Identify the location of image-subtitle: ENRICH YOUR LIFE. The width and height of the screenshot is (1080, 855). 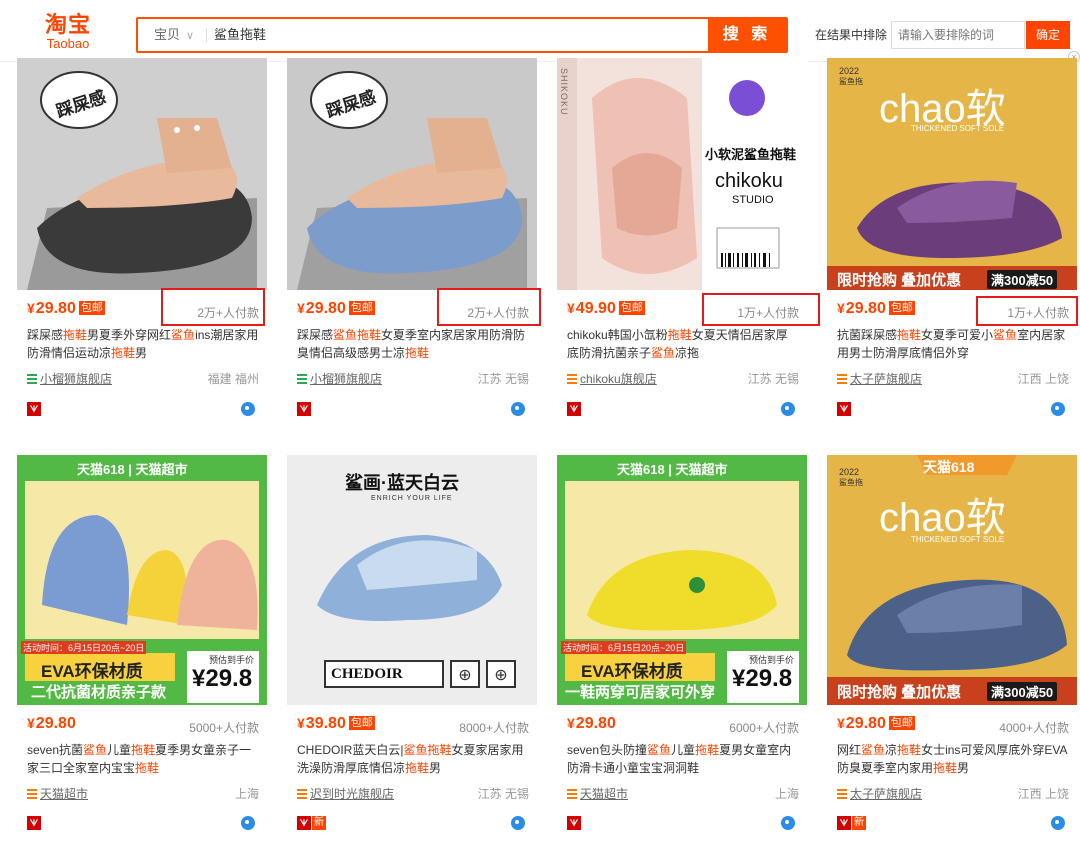
(412, 498).